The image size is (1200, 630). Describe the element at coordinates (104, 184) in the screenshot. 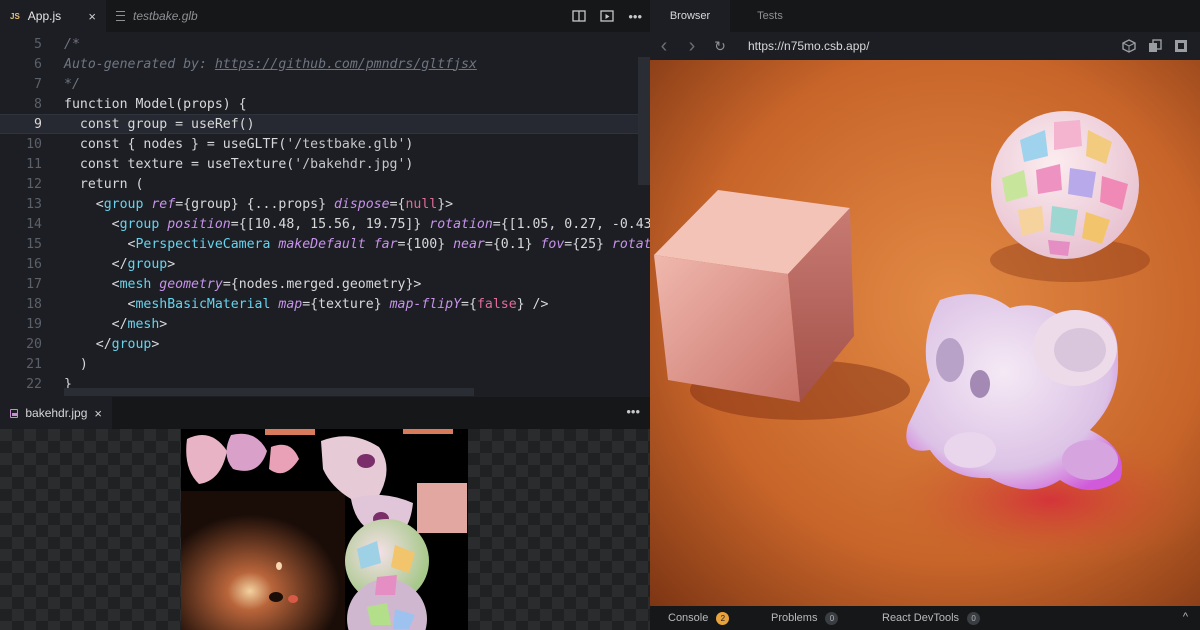

I see `code-text: return (` at that location.